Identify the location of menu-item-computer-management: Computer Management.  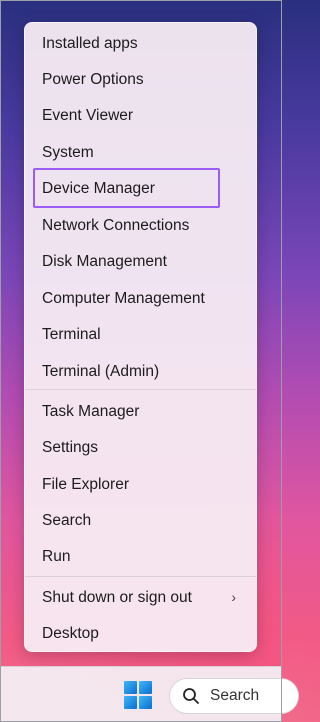
(140, 299).